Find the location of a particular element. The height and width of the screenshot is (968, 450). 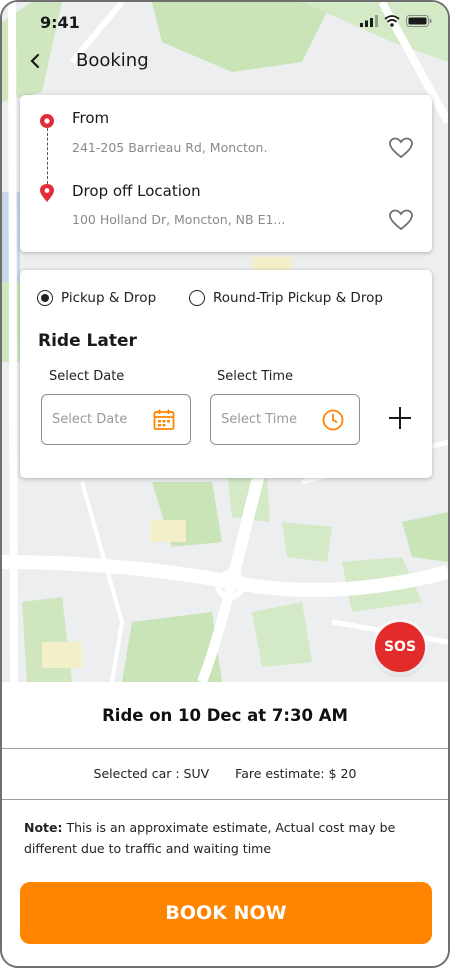

back-button is located at coordinates (35, 61).